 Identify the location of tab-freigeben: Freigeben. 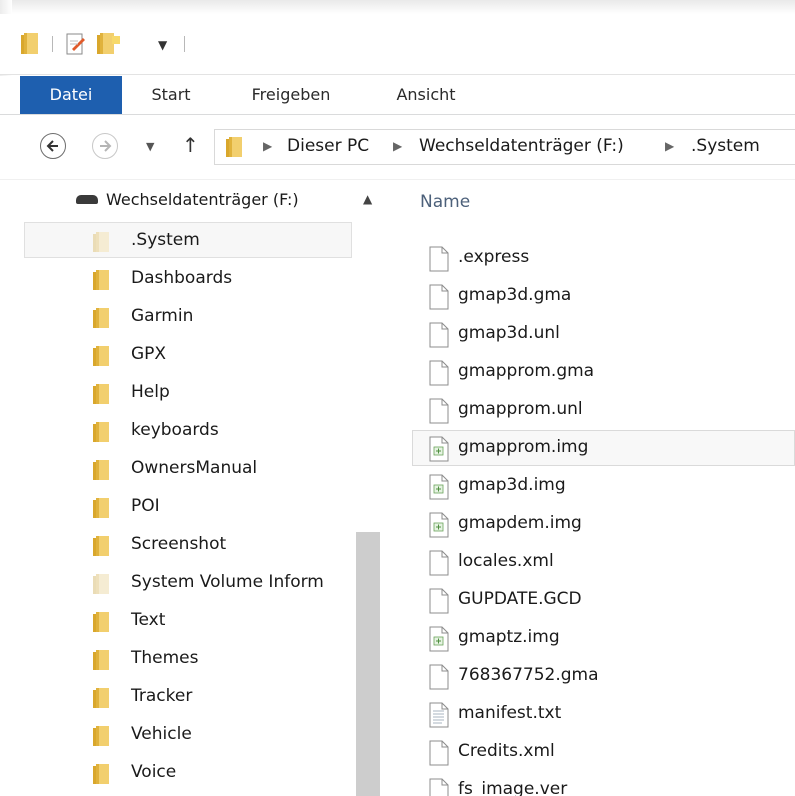
(291, 95).